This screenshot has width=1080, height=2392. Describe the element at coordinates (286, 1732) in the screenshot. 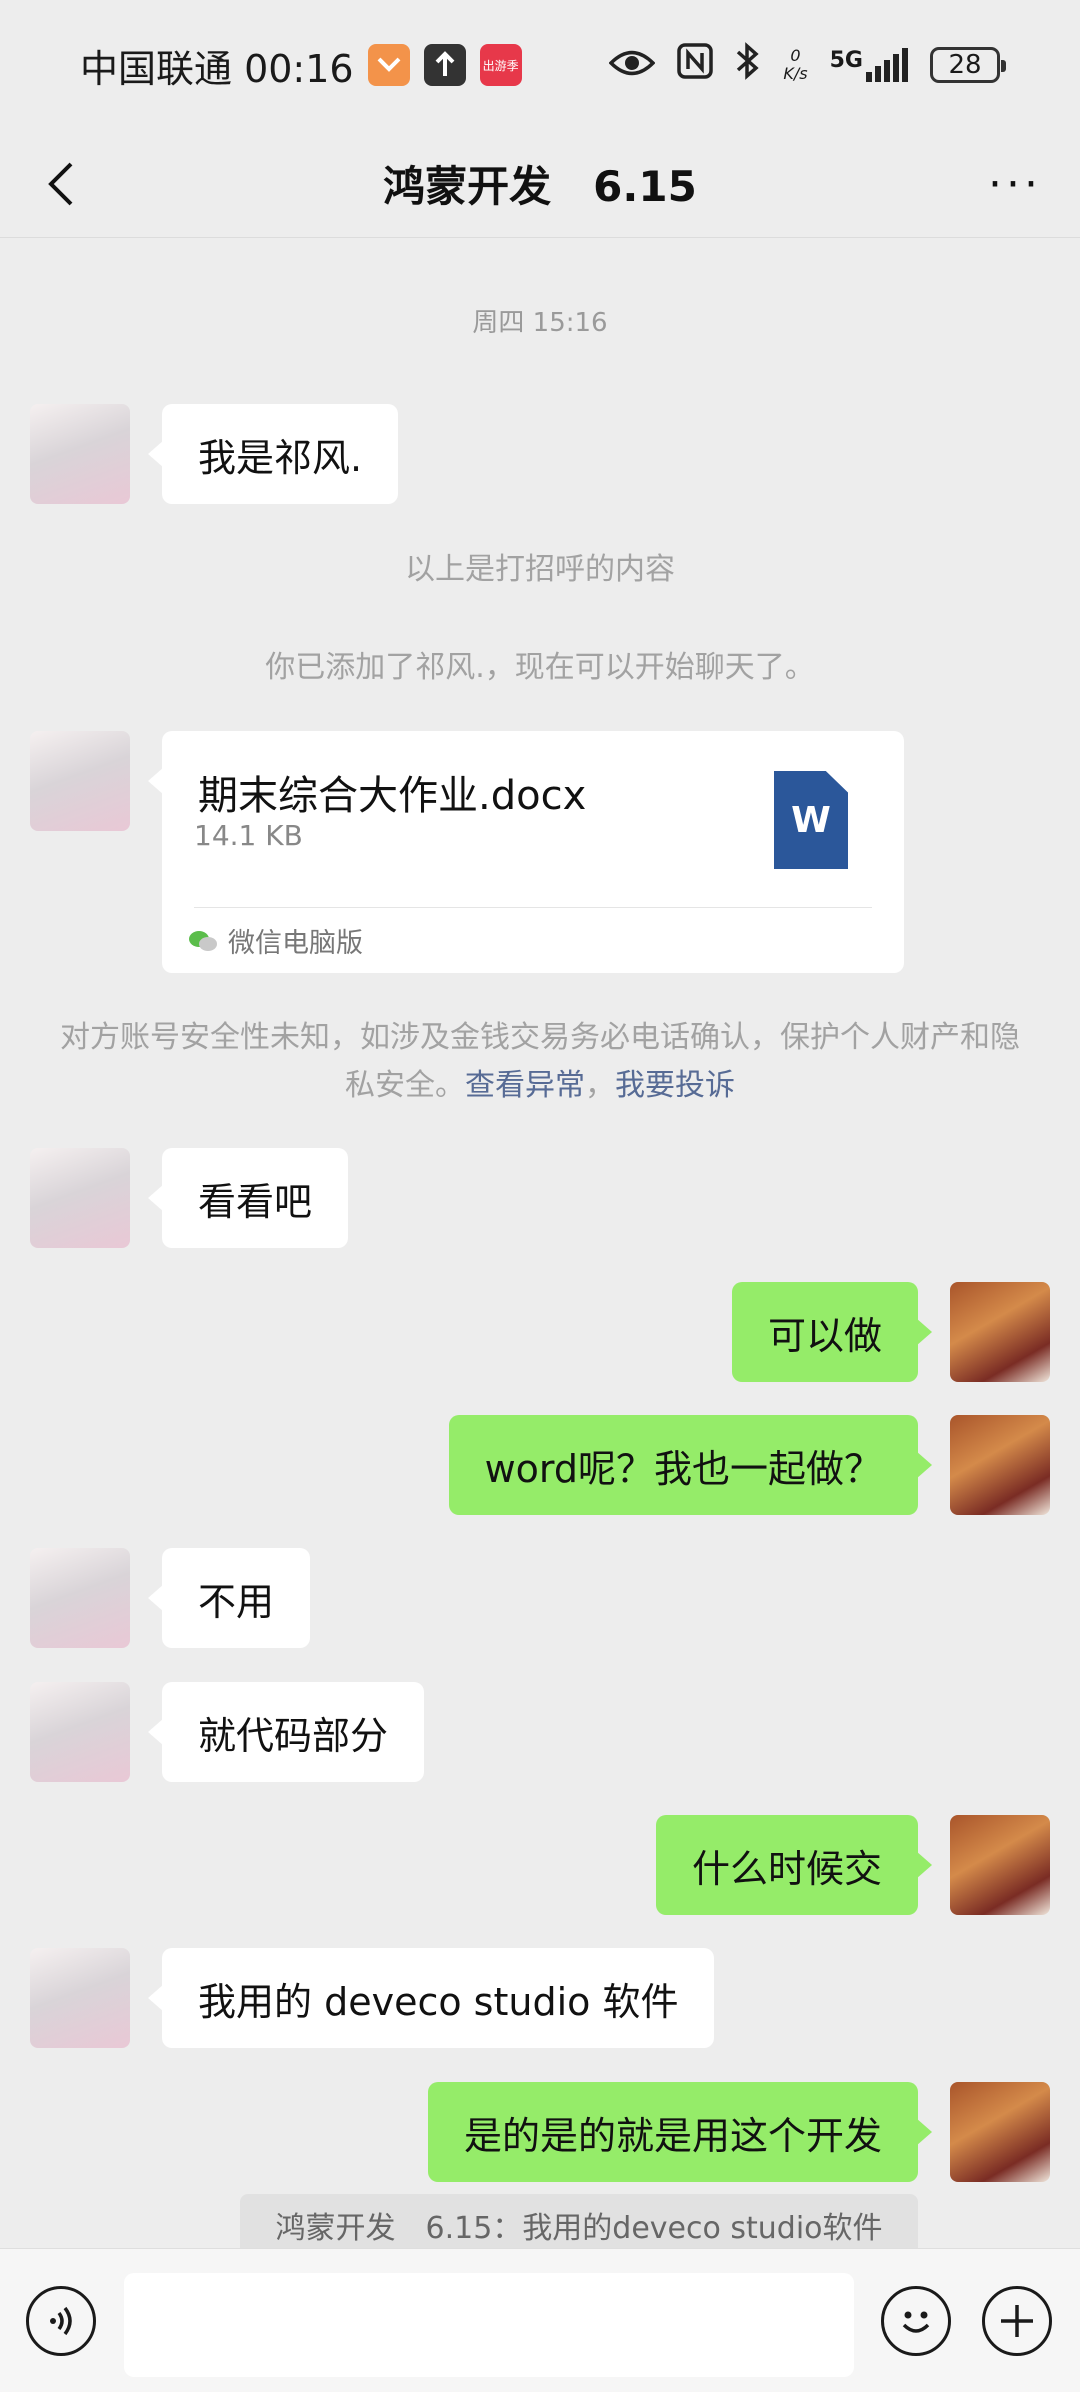

I see `message-bubble-incoming: 就代码部分` at that location.